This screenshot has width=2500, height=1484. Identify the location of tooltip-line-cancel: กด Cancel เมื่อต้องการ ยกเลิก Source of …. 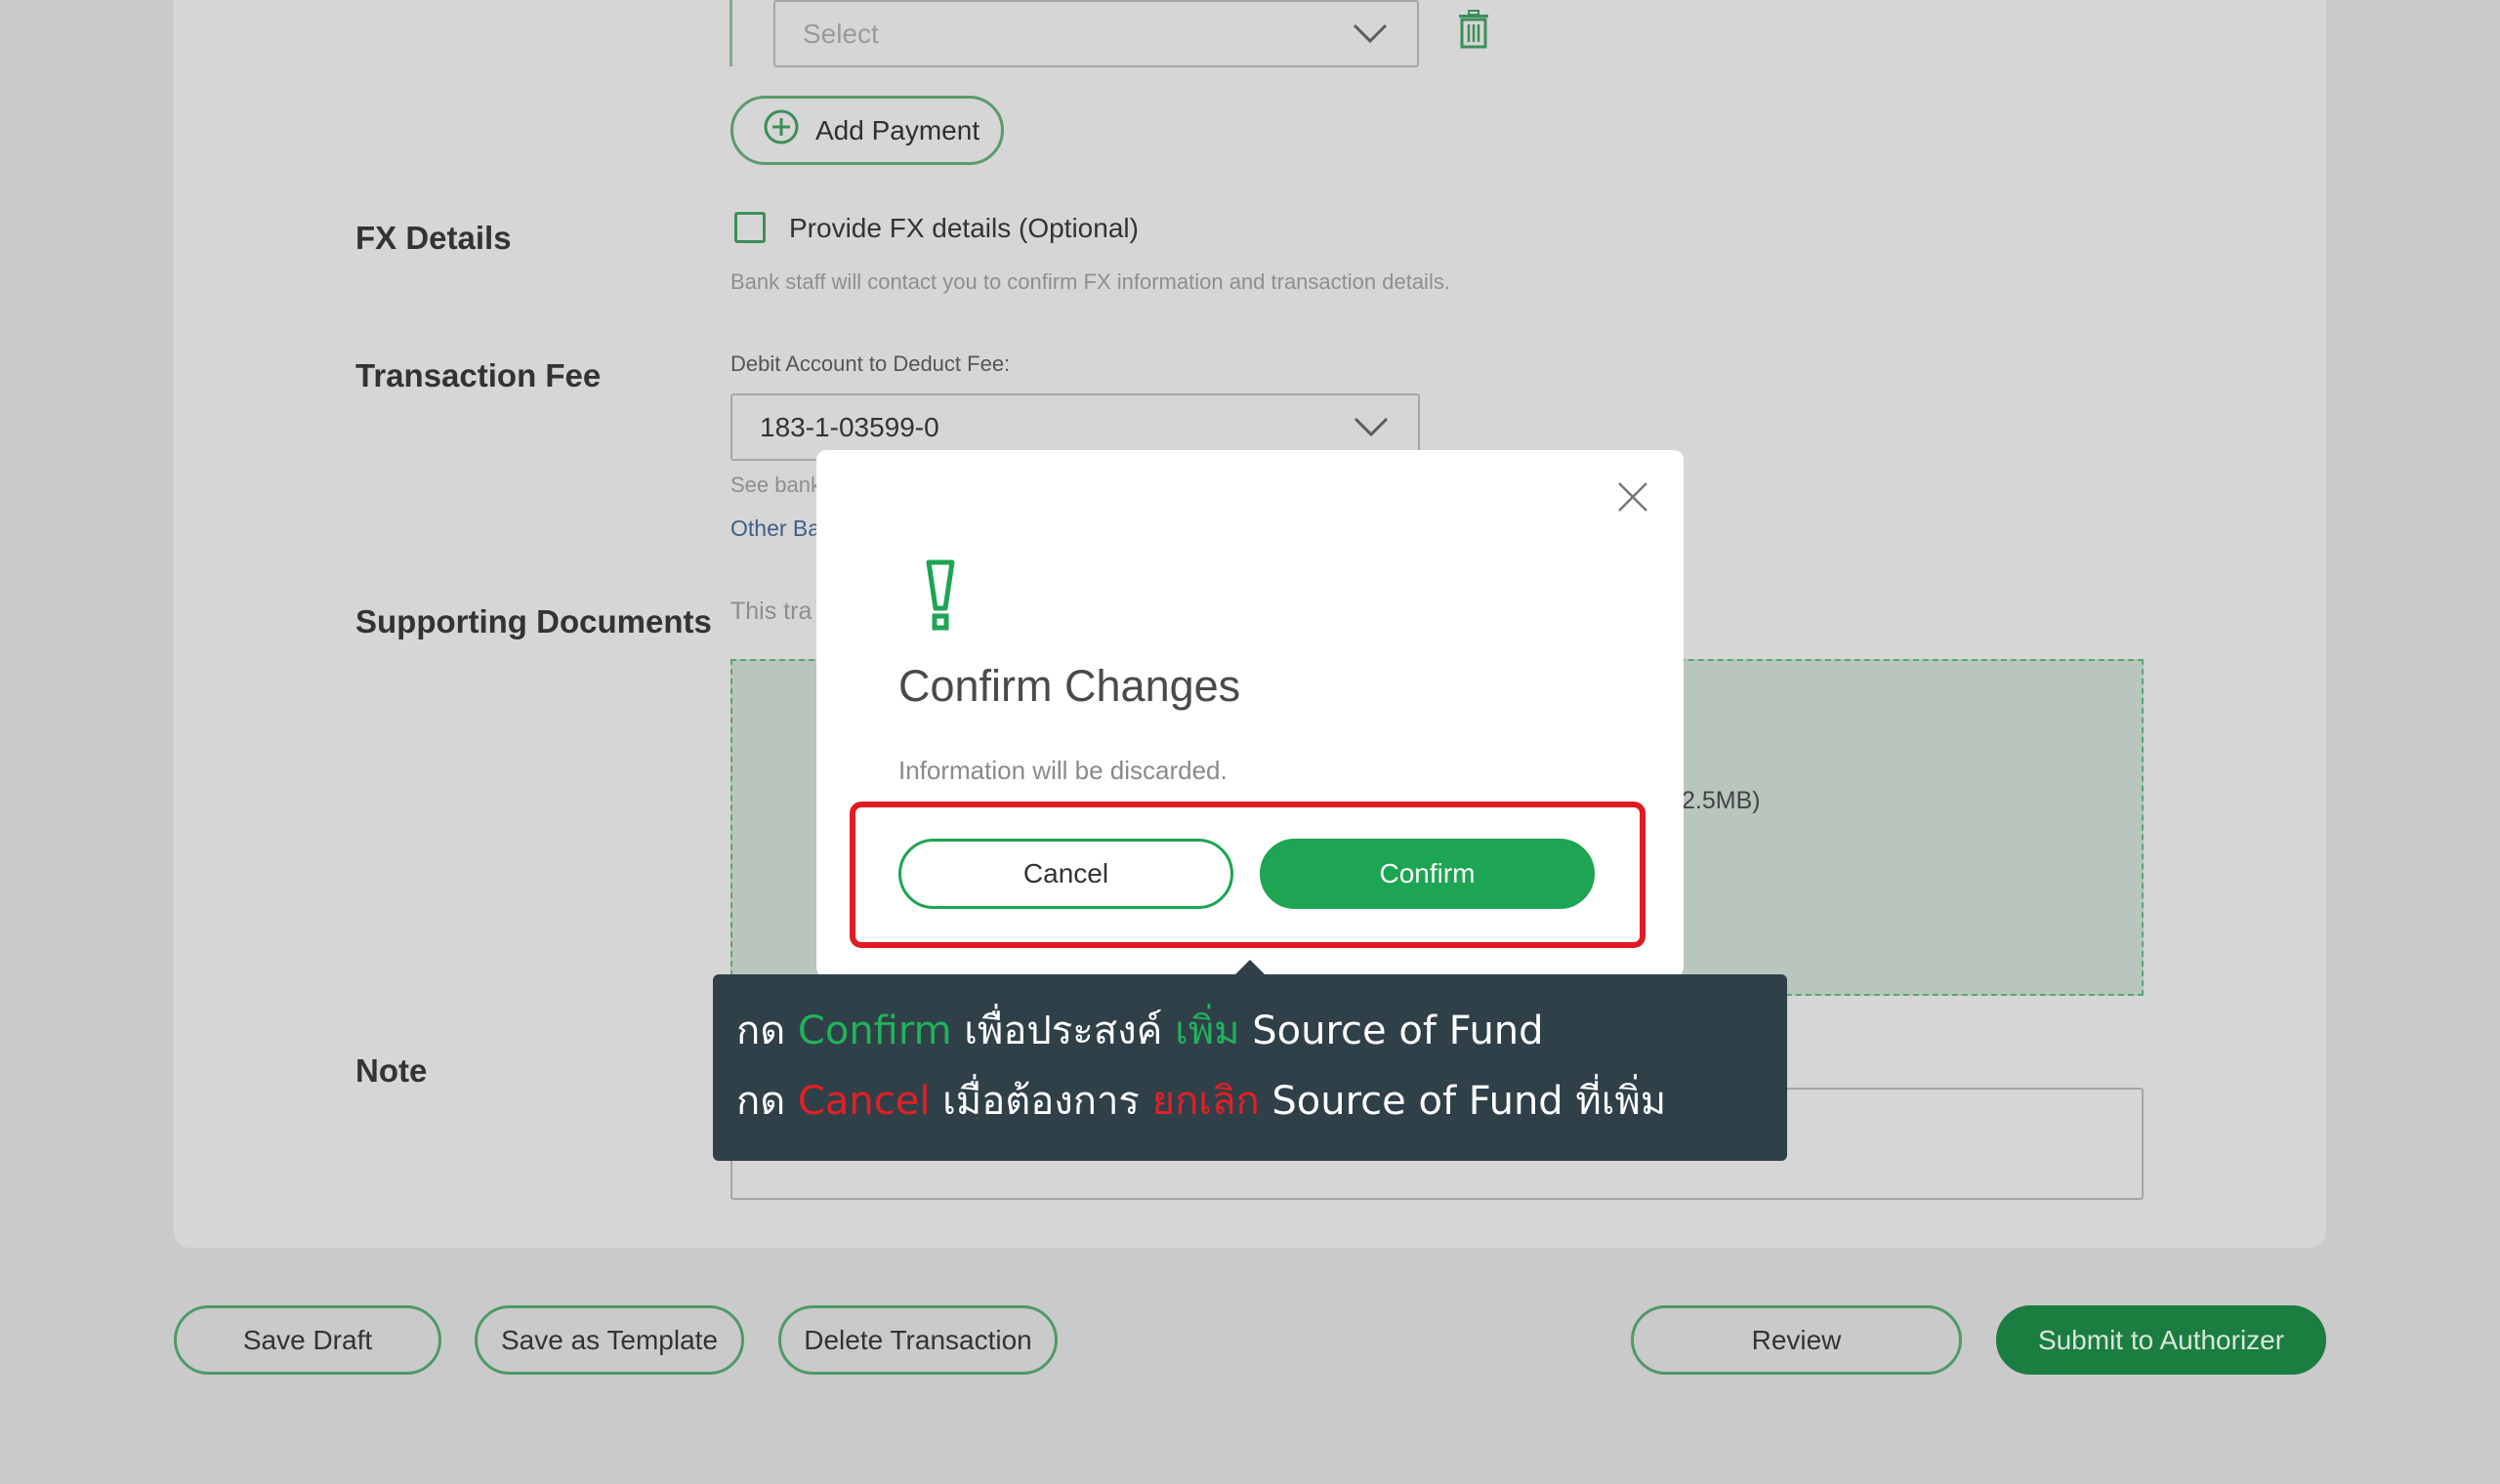
(1250, 1101).